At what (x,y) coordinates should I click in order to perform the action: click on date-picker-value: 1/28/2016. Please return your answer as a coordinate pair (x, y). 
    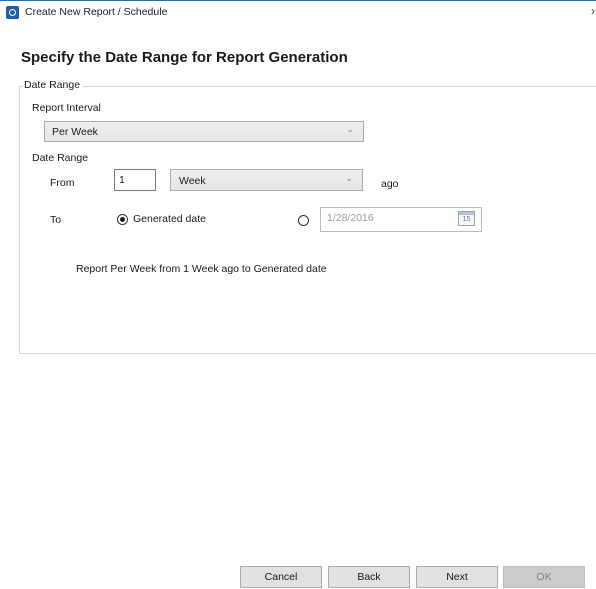
    Looking at the image, I should click on (350, 218).